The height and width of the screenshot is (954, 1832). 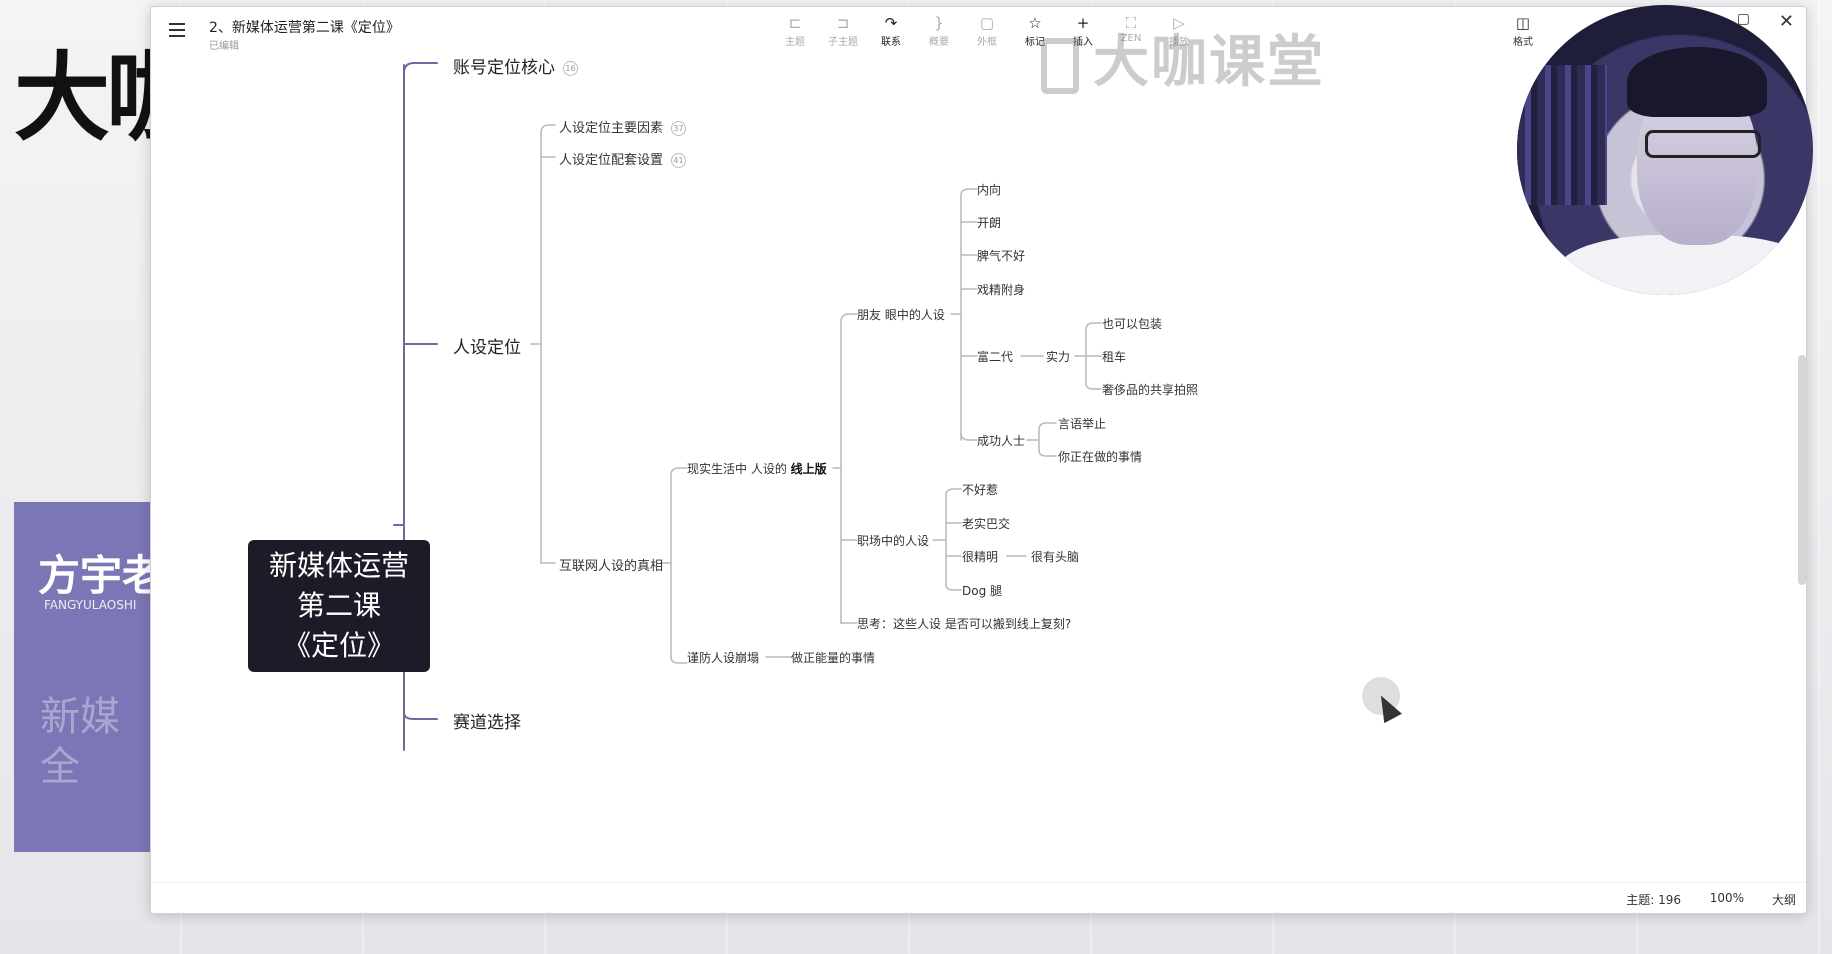 I want to click on root-topic: 新媒体运营 第二课 《定位》, so click(x=339, y=606).